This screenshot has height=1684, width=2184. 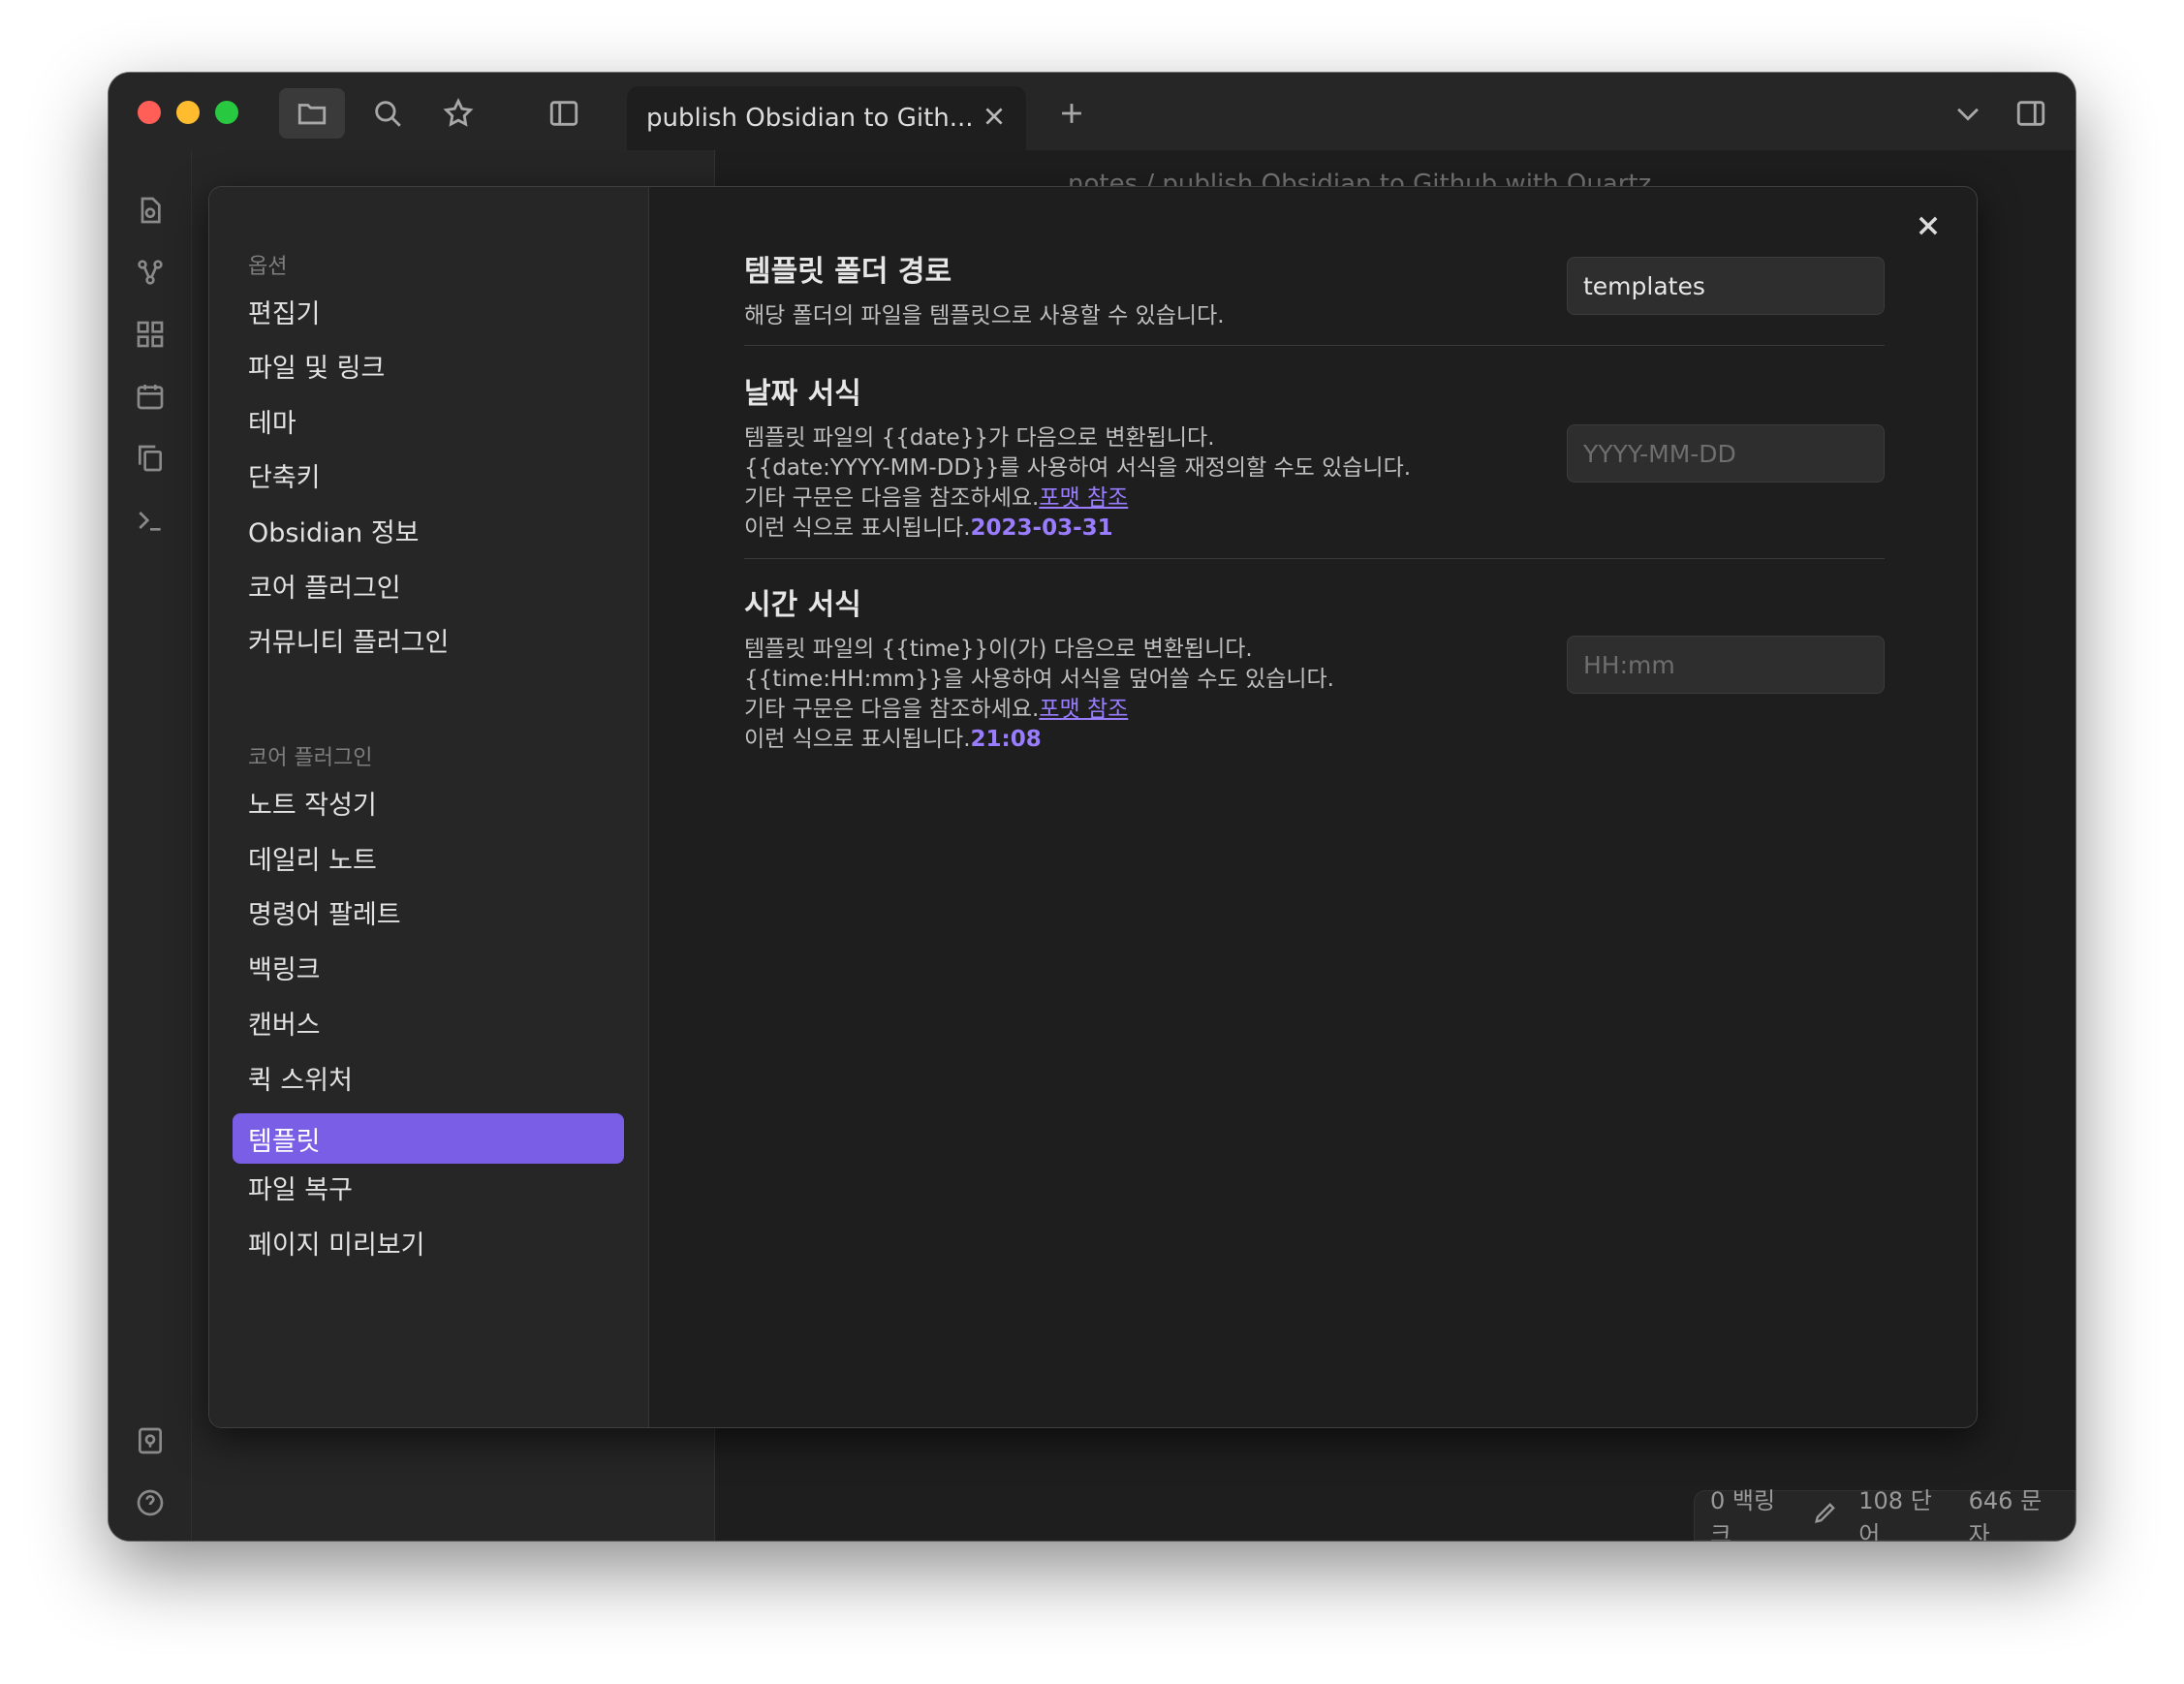 What do you see at coordinates (151, 396) in the screenshot?
I see `daily-note-calendar-icon` at bounding box center [151, 396].